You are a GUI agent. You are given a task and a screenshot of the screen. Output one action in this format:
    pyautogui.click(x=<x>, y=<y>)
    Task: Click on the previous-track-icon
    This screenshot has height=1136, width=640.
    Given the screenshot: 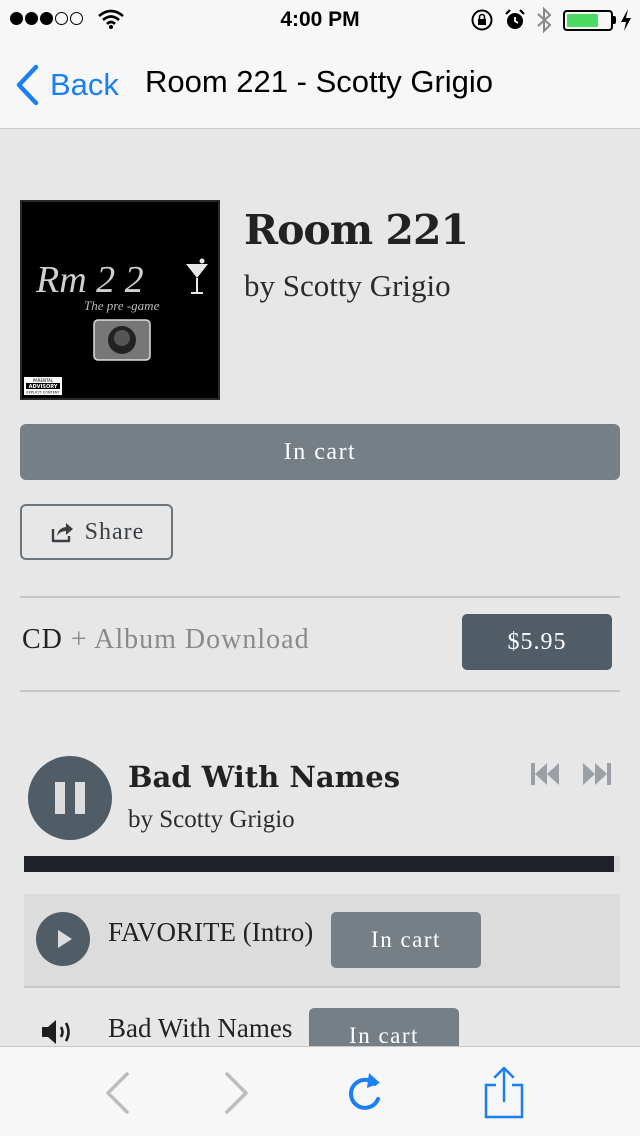 What is the action you would take?
    pyautogui.click(x=545, y=774)
    